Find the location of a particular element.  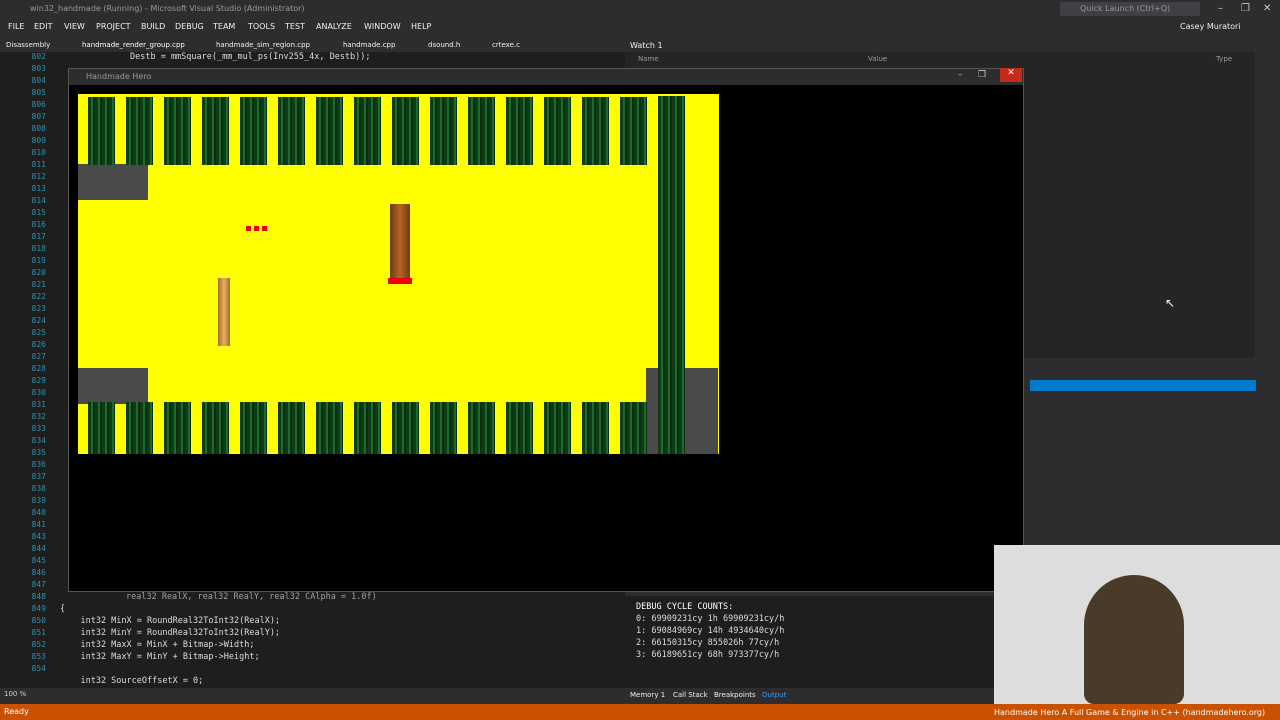

user-name: Casey Muratori is located at coordinates (1210, 26).